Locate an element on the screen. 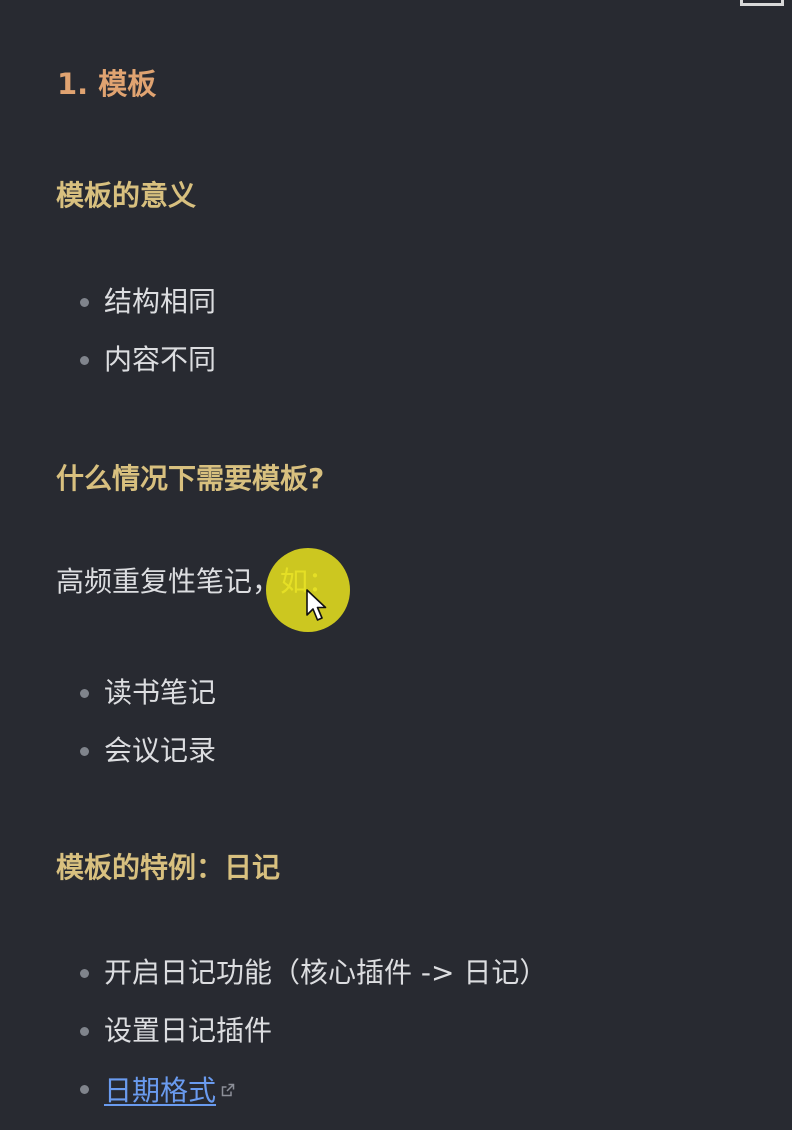 This screenshot has width=792, height=1130. list-item-text: 结构相同 is located at coordinates (160, 301).